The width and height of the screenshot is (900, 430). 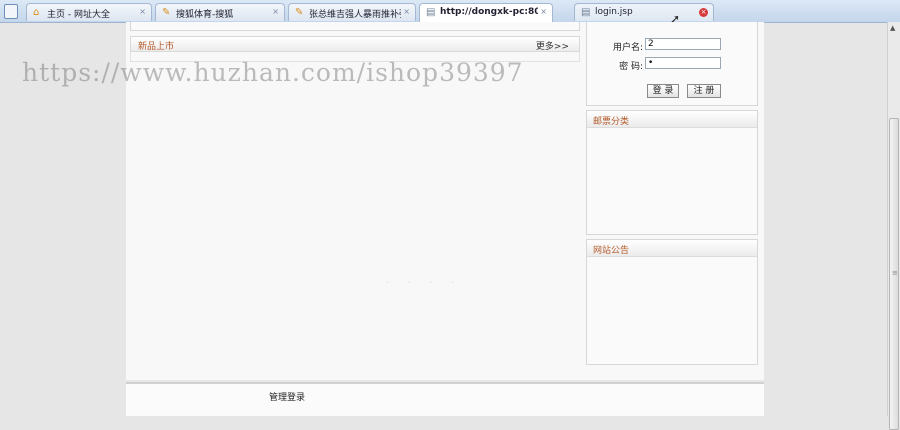 I want to click on tab-label: 搜狐体育-搜狐, so click(x=205, y=15).